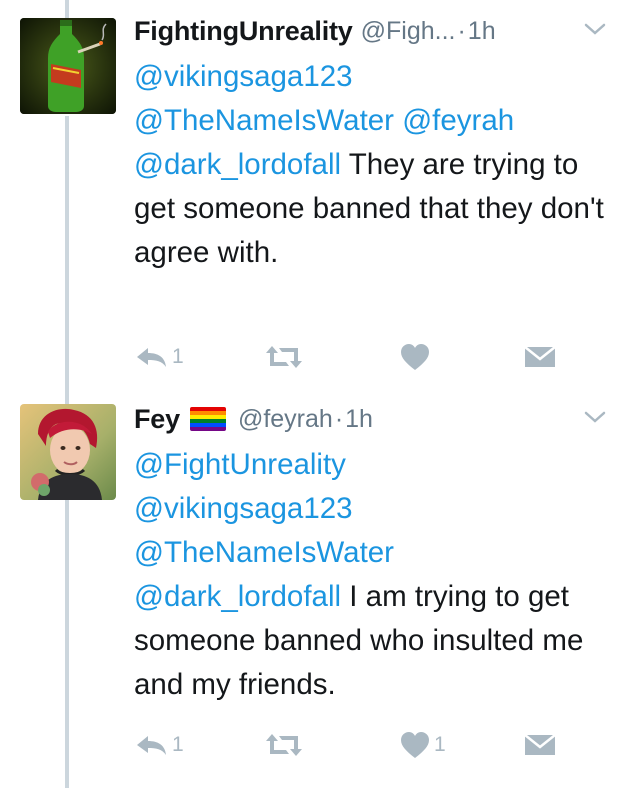  I want to click on tweet-actions: 1, so click(354, 357).